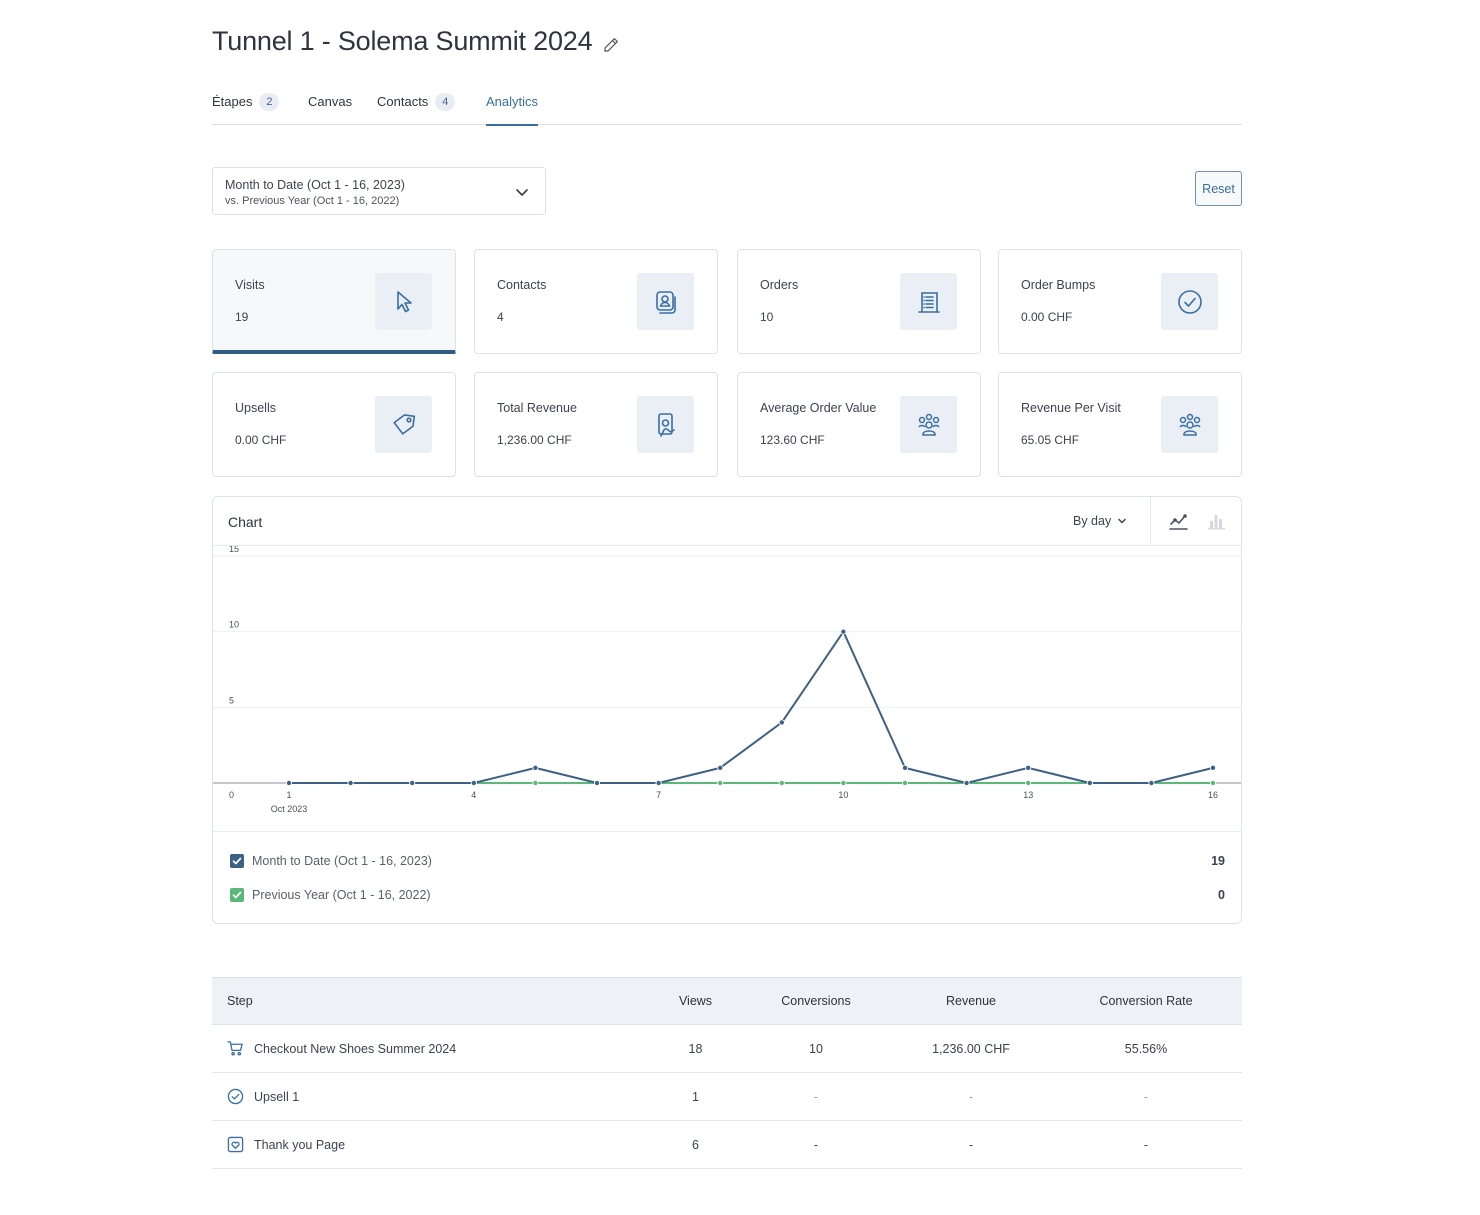 The width and height of the screenshot is (1480, 1215). Describe the element at coordinates (1028, 795) in the screenshot. I see `x-tick-label: 13` at that location.